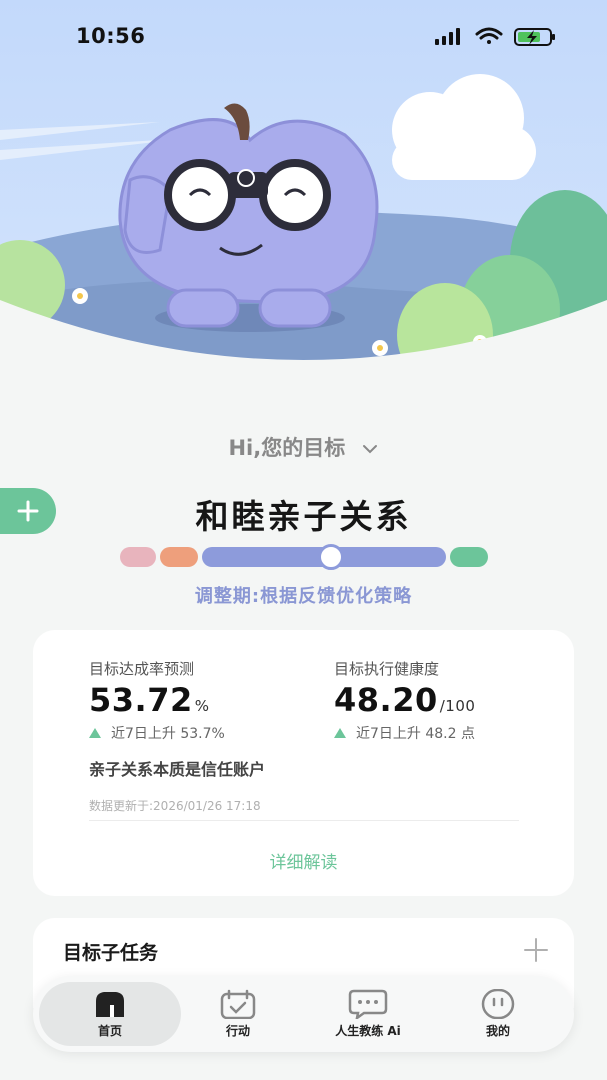  What do you see at coordinates (369, 449) in the screenshot?
I see `chevron-down-icon` at bounding box center [369, 449].